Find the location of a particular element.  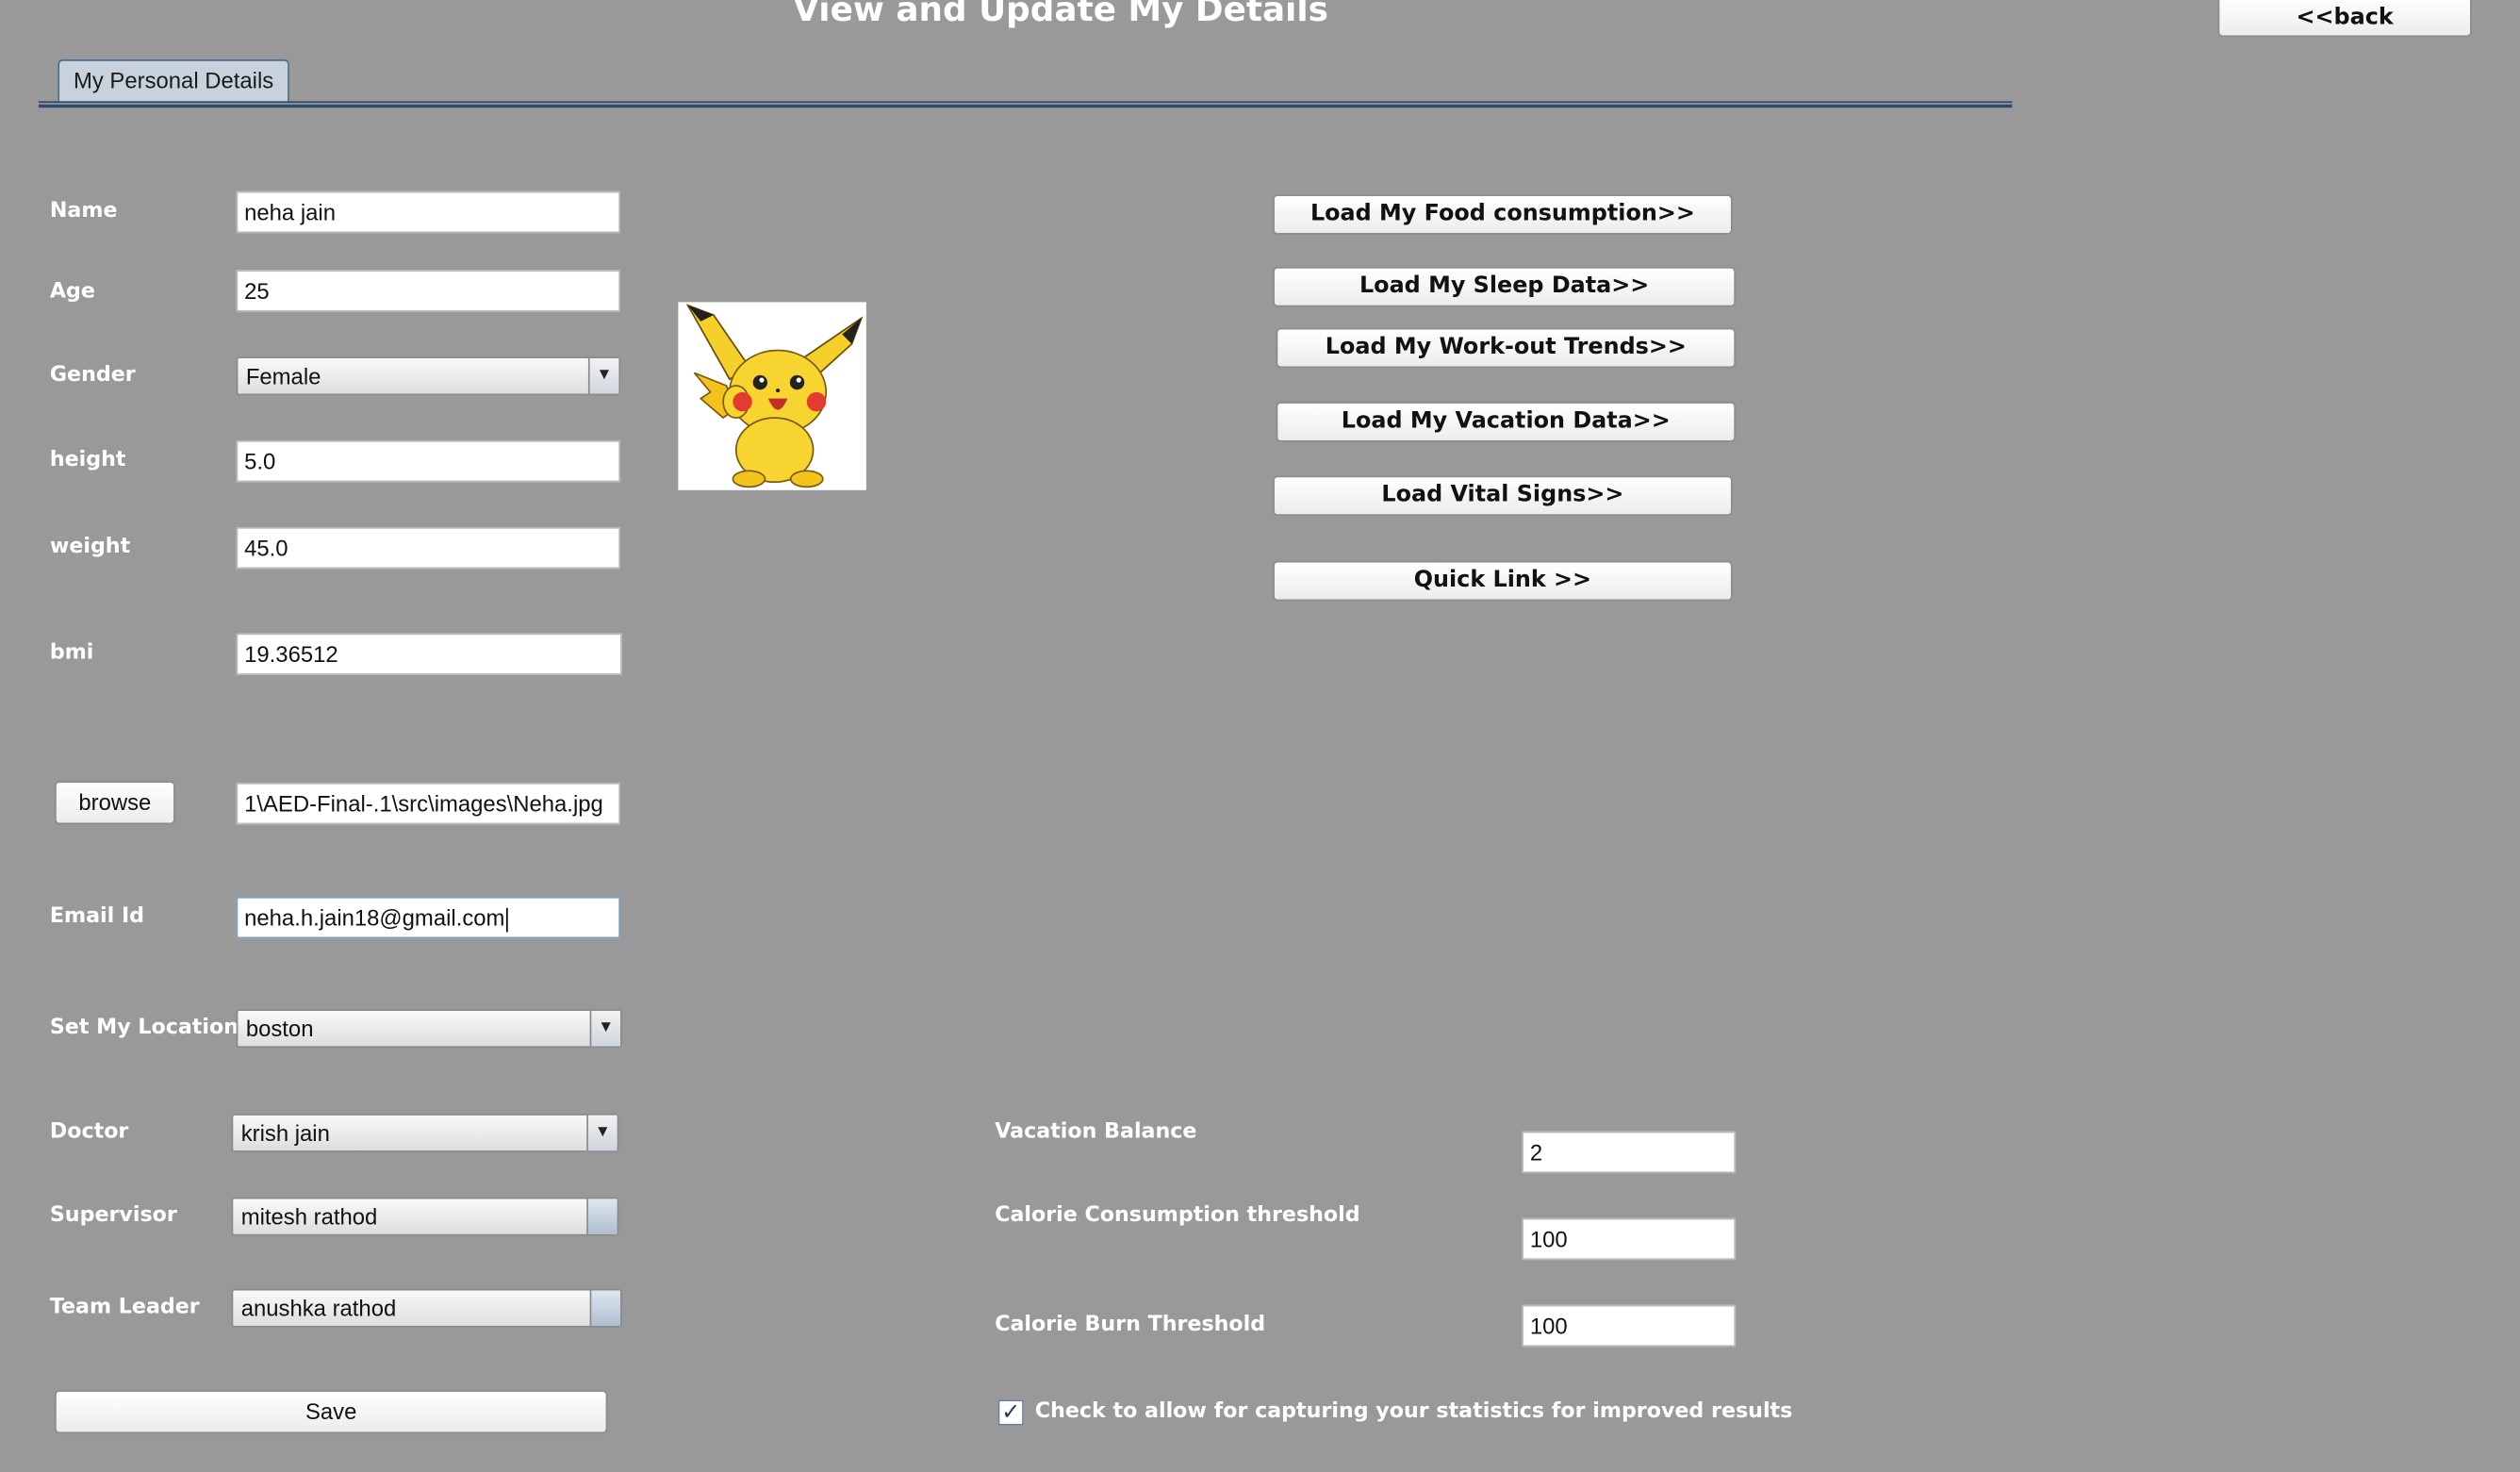

calorie-consumption-field: 100 is located at coordinates (1630, 1239).